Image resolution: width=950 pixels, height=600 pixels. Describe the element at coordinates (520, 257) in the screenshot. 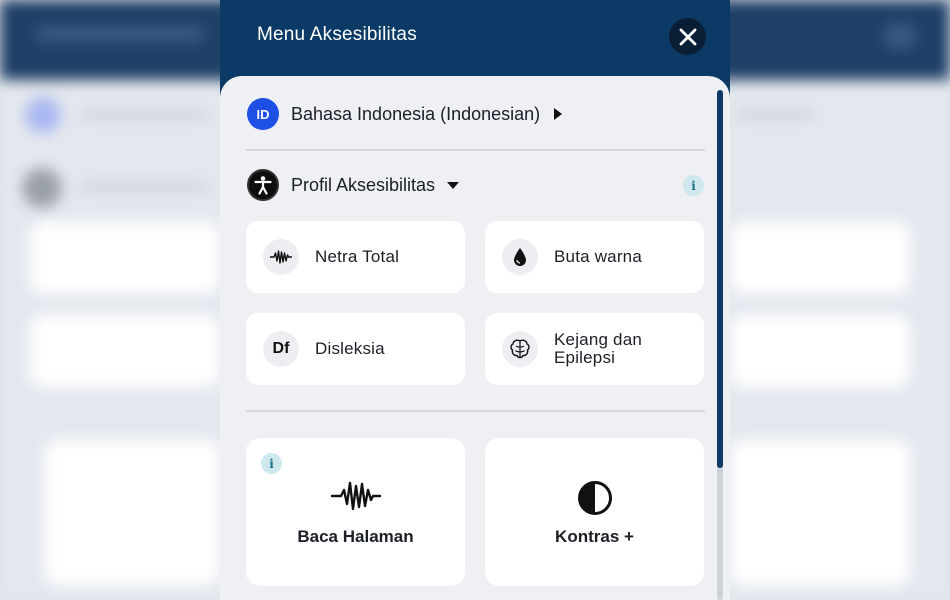

I see `water-drop-icon` at that location.